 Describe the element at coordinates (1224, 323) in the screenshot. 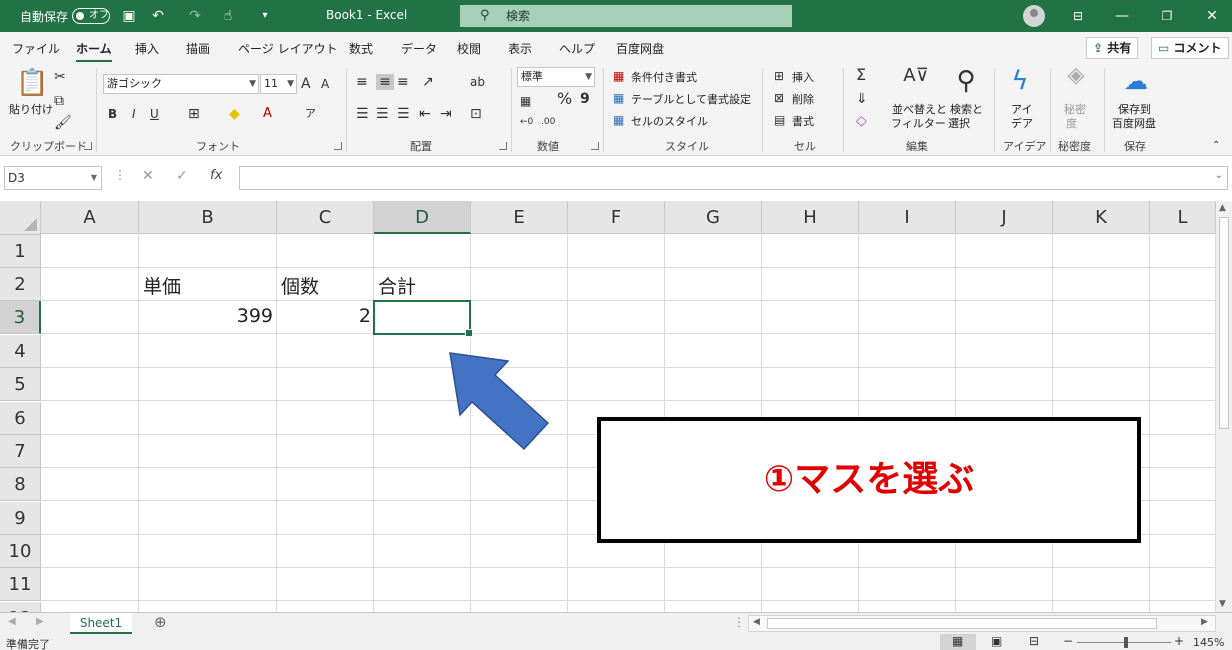

I see `scroll-thumb` at that location.